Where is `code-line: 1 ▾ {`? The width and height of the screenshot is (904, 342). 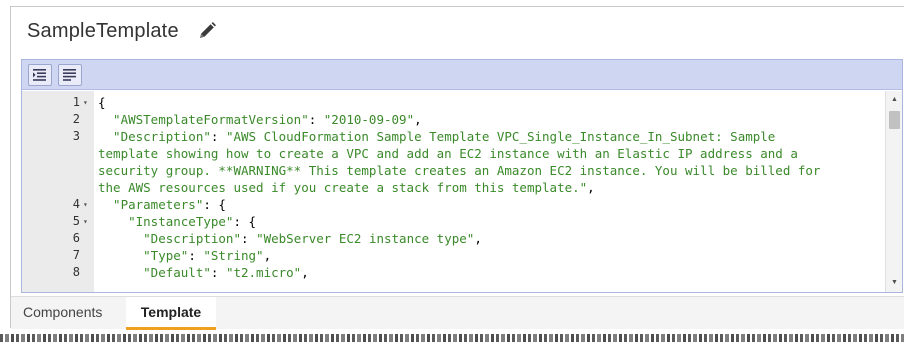
code-line: 1 ▾ { is located at coordinates (462, 102).